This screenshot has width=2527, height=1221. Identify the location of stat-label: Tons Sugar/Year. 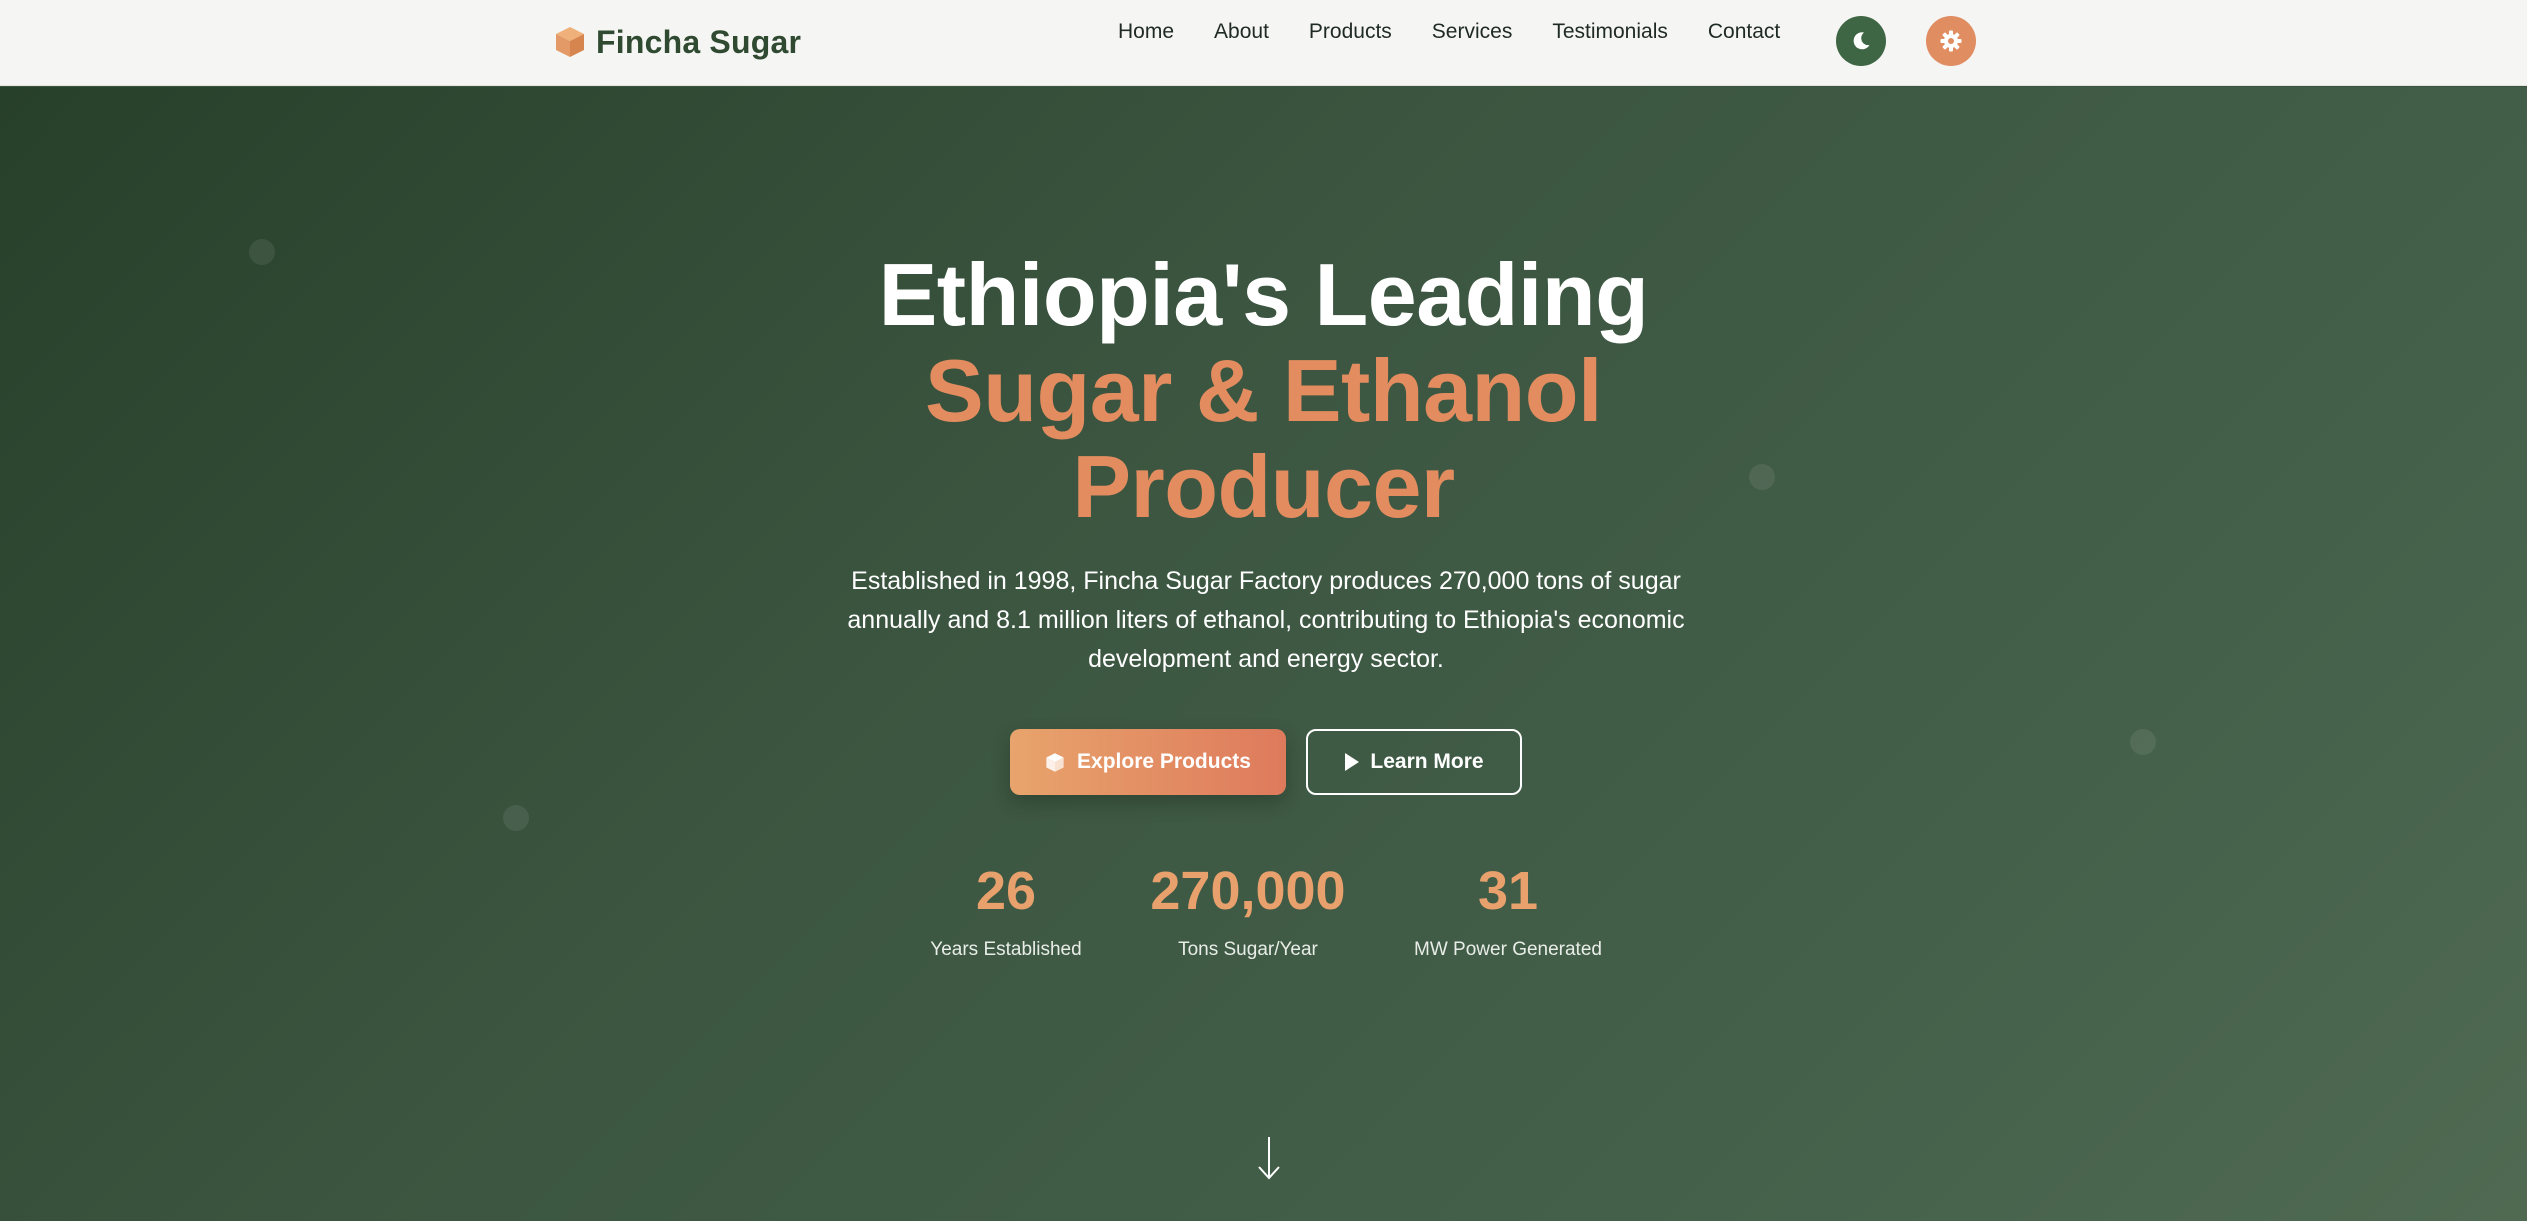
(1248, 949).